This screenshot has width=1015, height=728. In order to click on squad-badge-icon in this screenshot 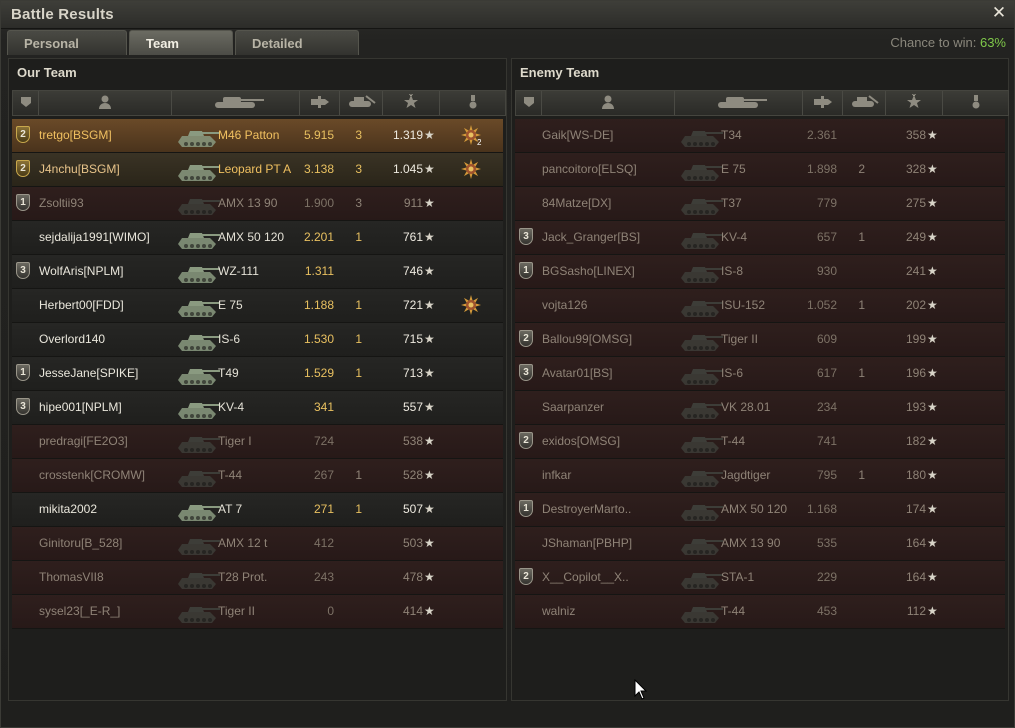, I will do `click(26, 103)`.